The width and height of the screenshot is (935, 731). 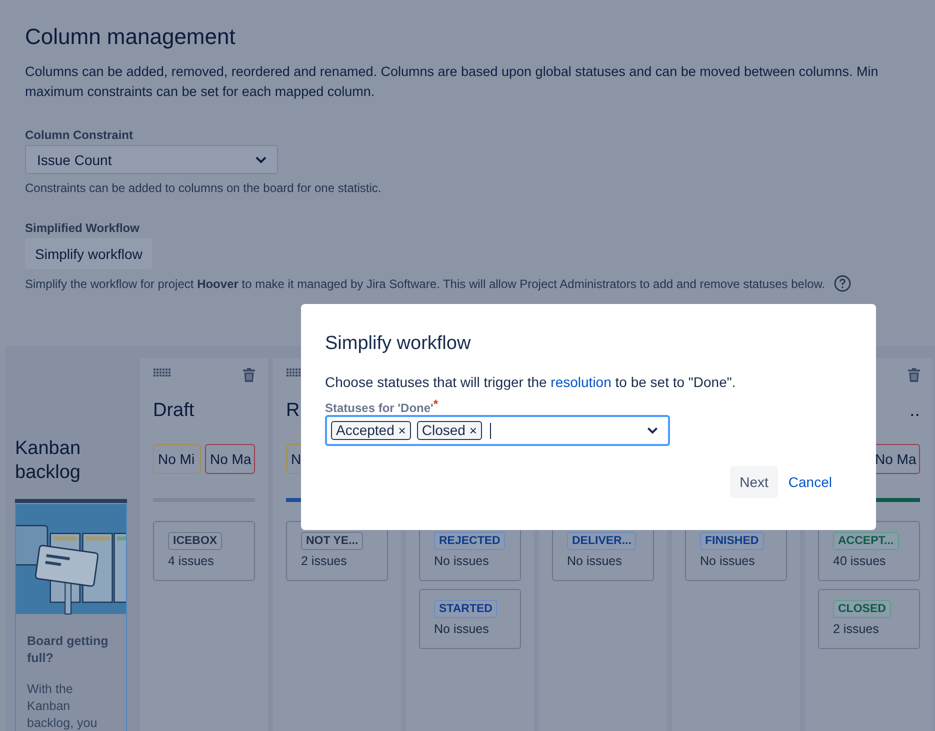 I want to click on card-heading: Board getting full?, so click(x=68, y=650).